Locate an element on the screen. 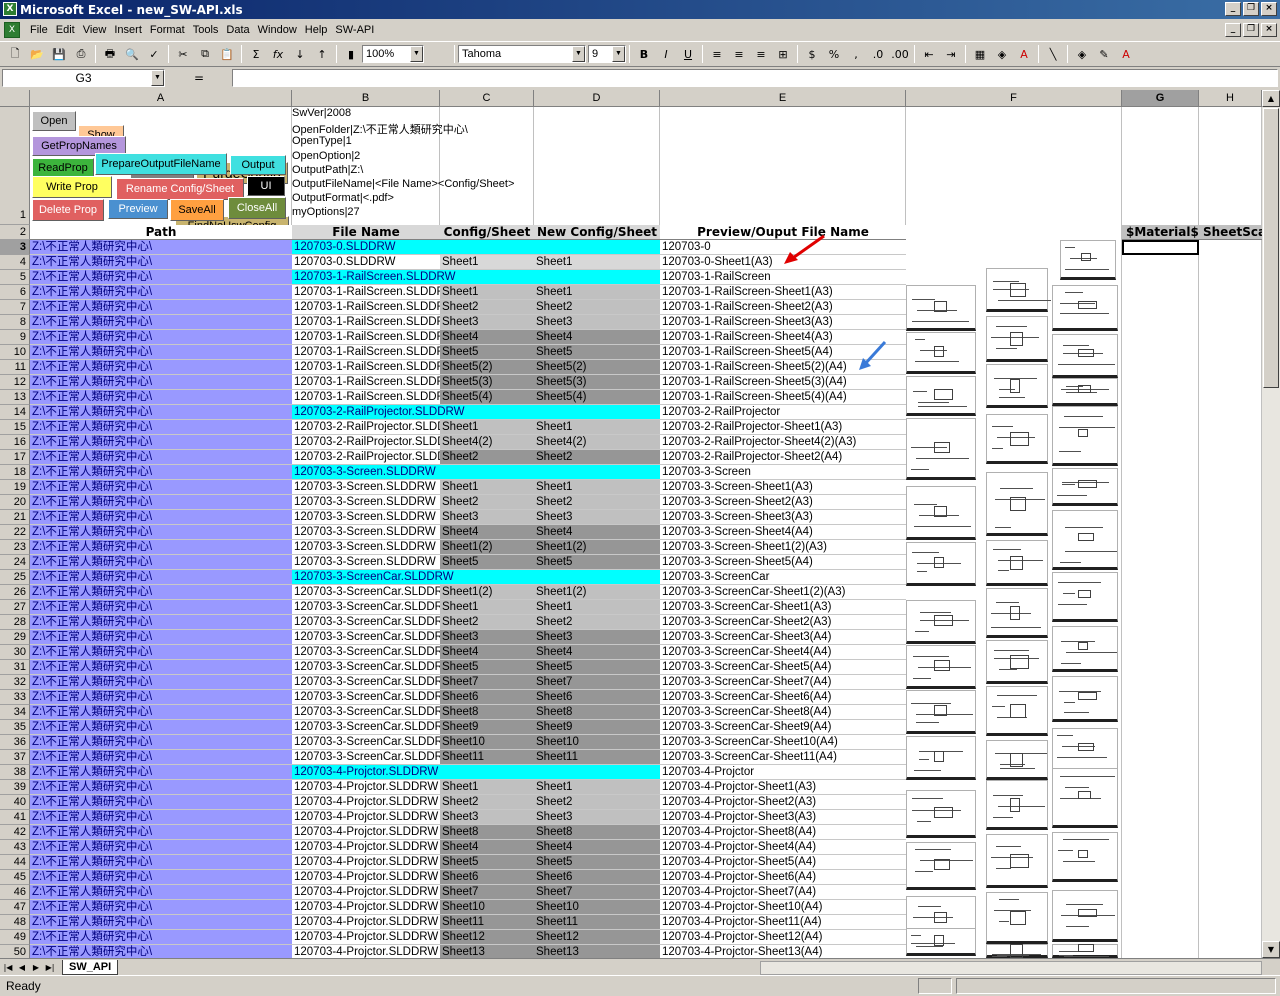 The image size is (1280, 996). output-file-name-cell: 120703-3-ScreenCar-Sheet3(A4) is located at coordinates (783, 637).